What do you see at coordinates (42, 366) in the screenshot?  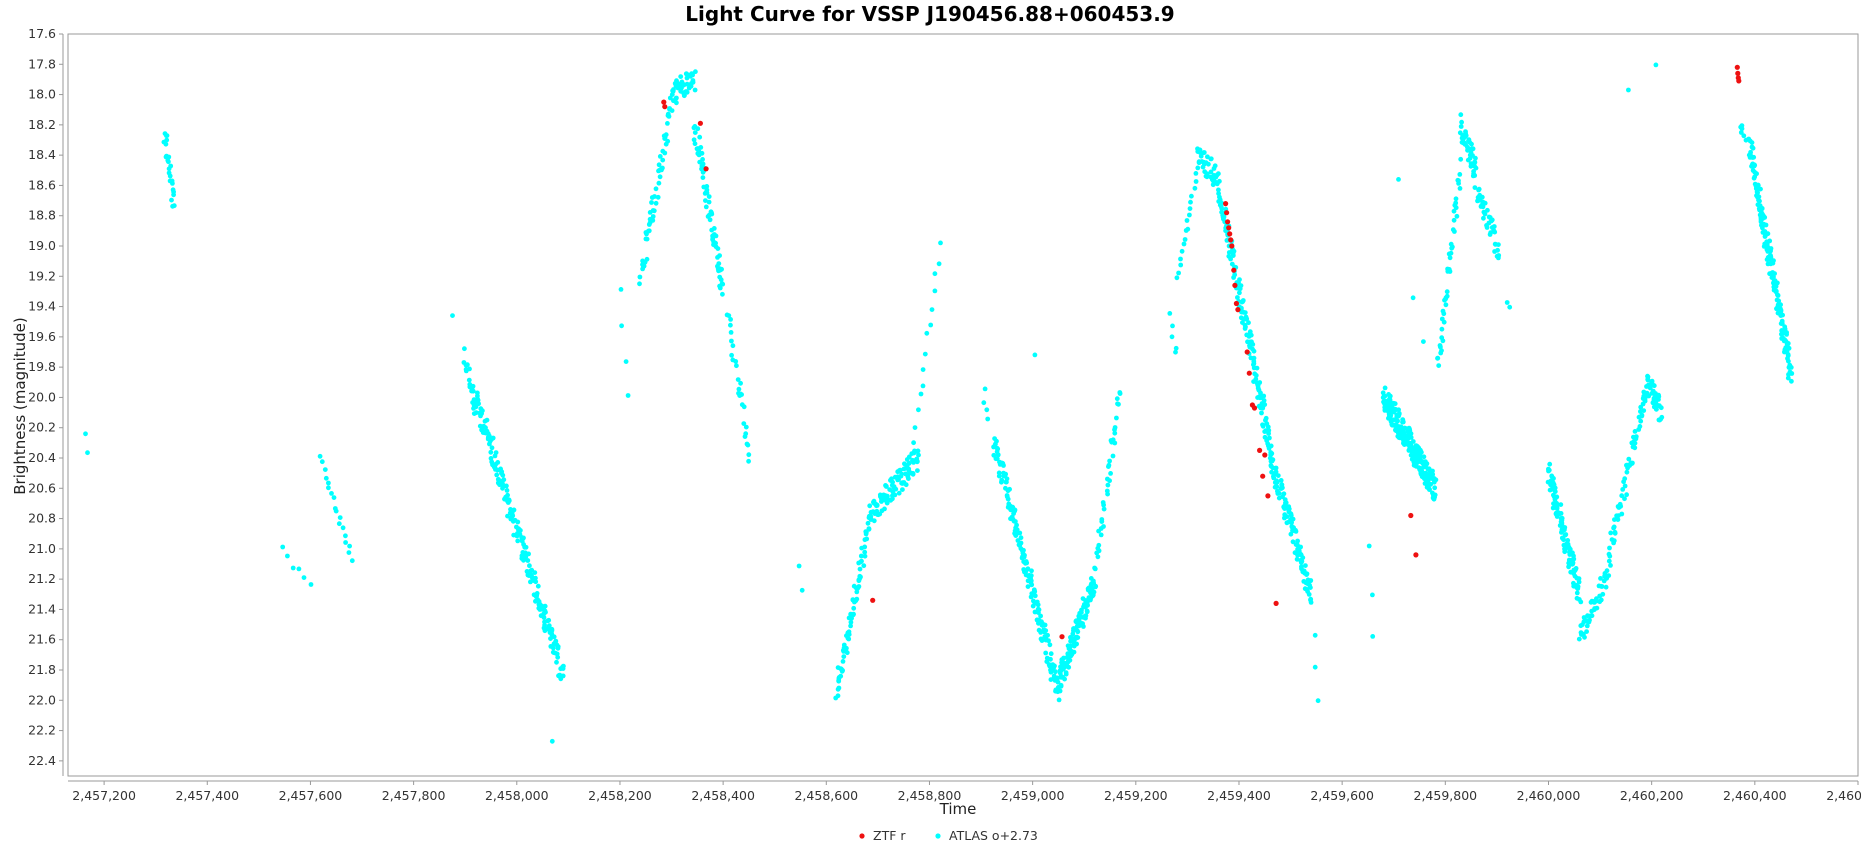 I see `y-tick-label: 19.8` at bounding box center [42, 366].